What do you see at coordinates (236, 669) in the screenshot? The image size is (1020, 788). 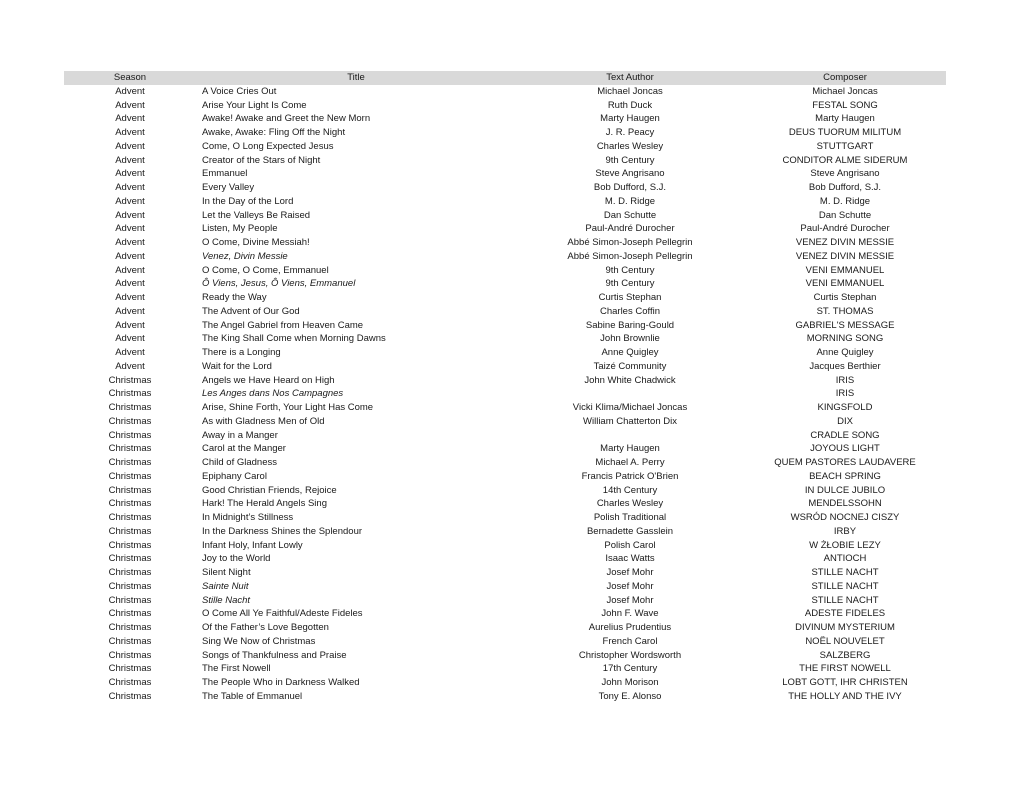 I see `cell-title: The First Nowell` at bounding box center [236, 669].